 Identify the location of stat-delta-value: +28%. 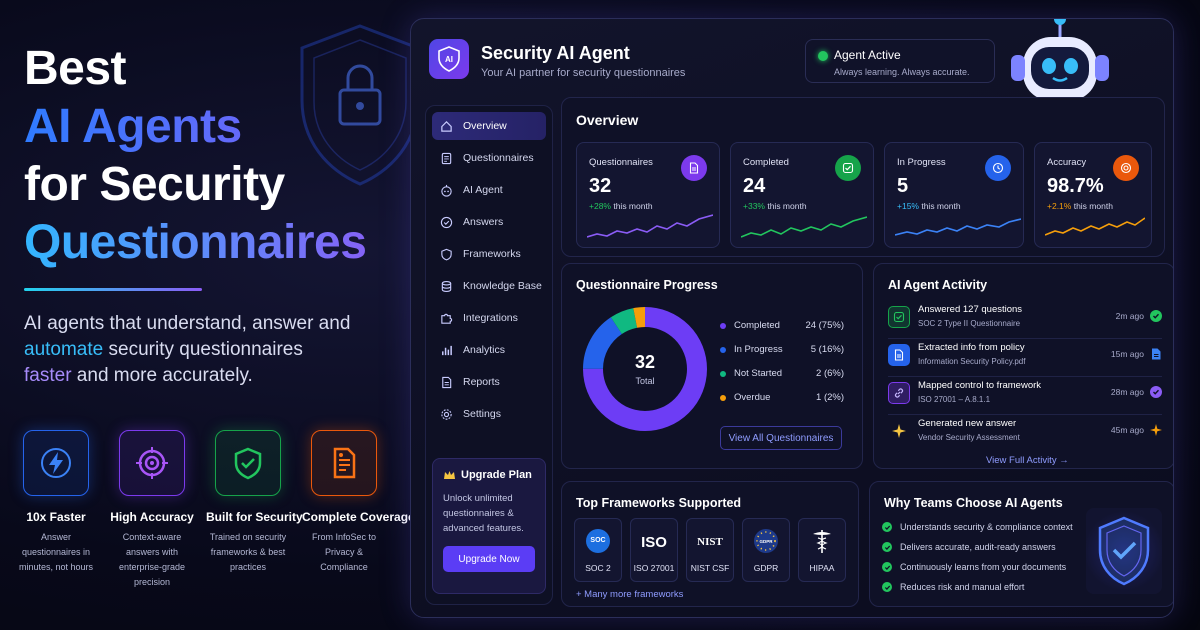
(600, 206).